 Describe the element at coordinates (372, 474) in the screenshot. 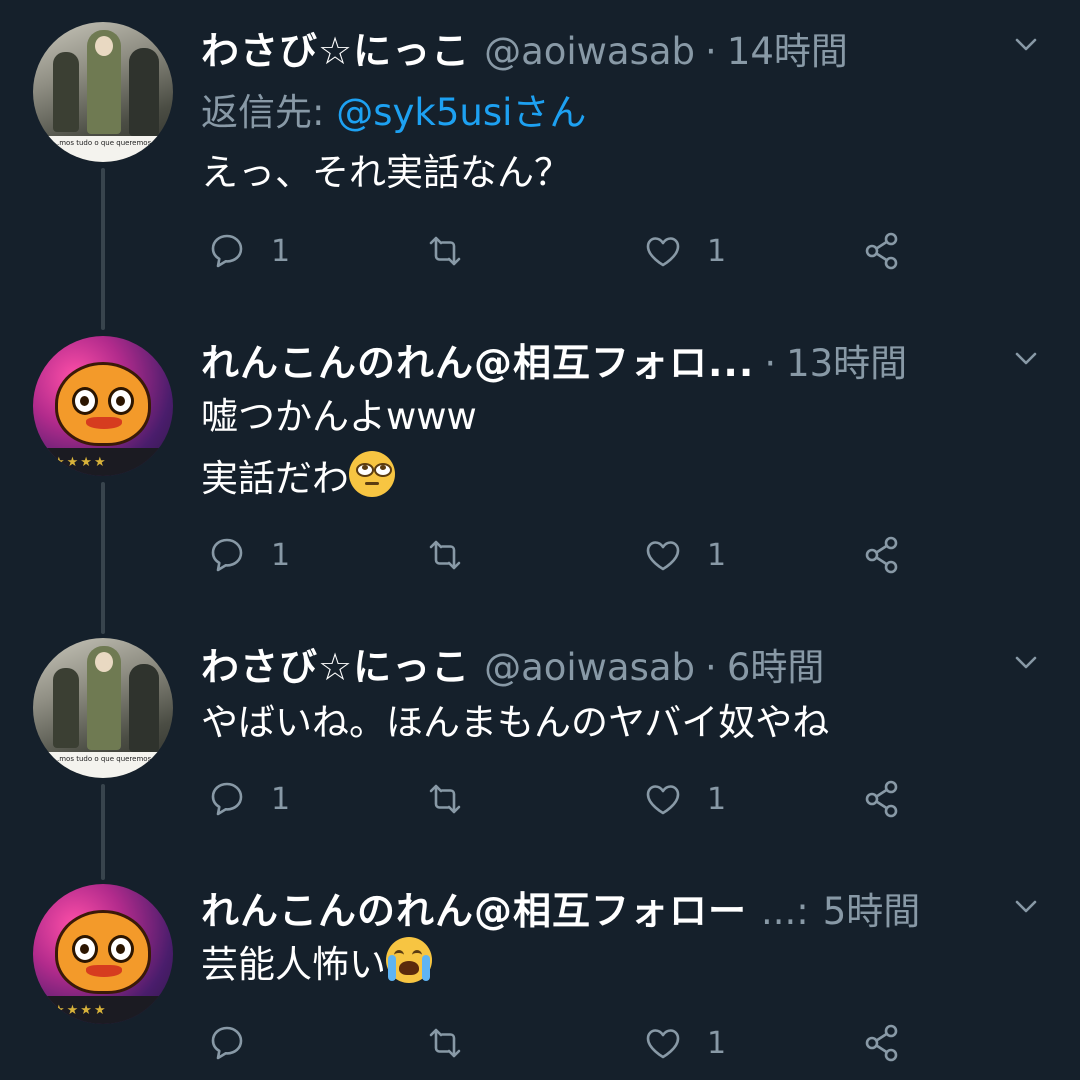

I see `face-with-rolling-eyes-icon` at that location.